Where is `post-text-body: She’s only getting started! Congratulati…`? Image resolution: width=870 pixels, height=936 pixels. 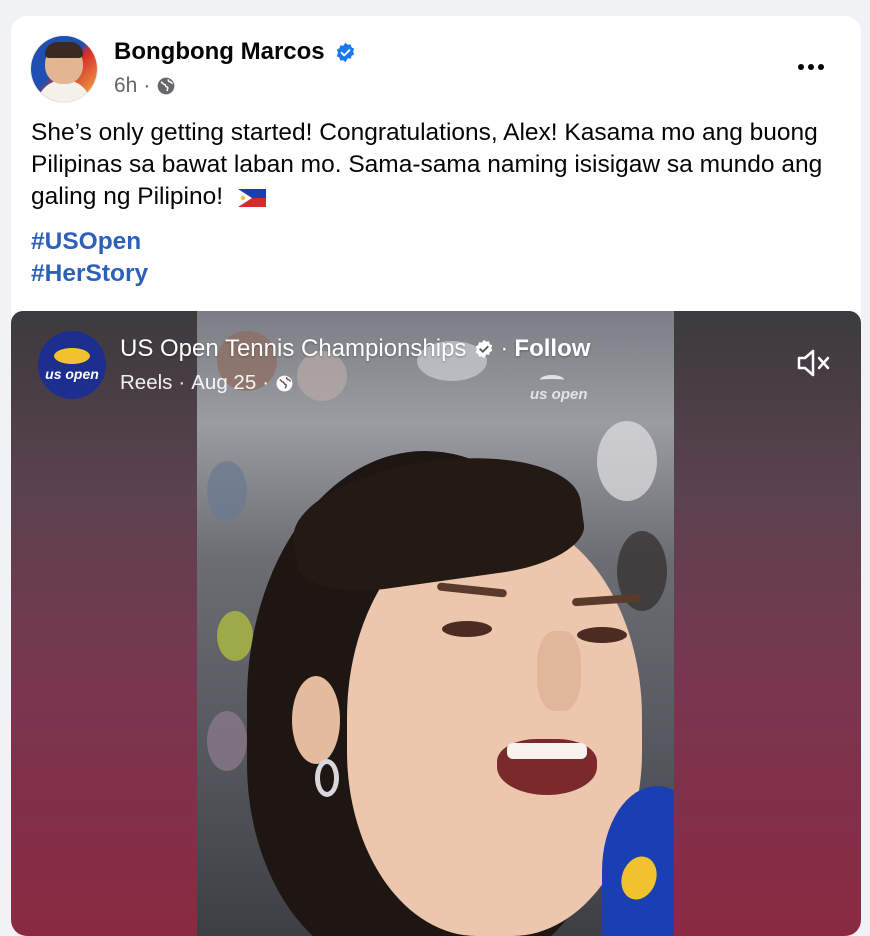
post-text-body: She’s only getting started! Congratulati… is located at coordinates (427, 164).